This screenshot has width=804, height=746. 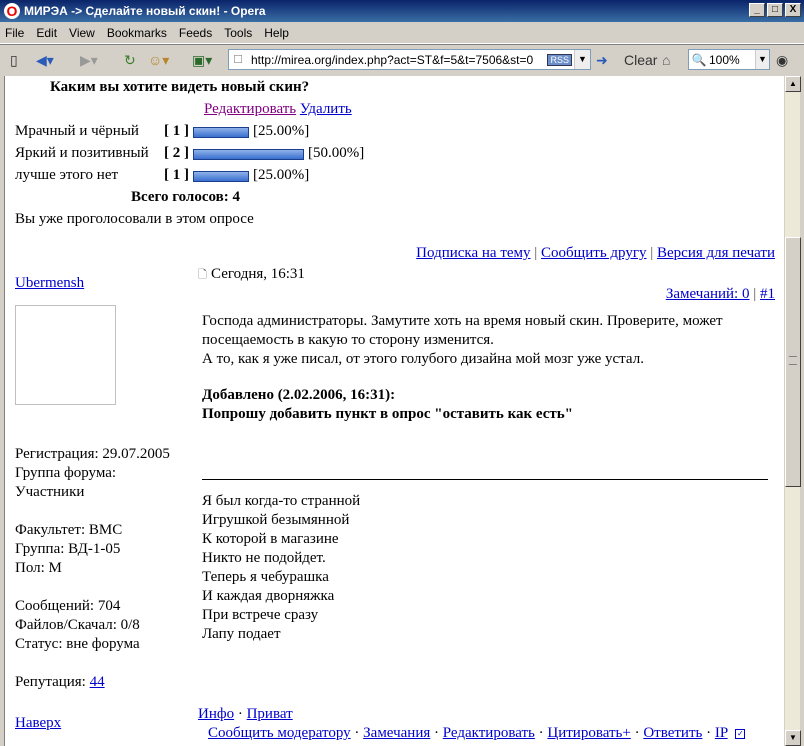 What do you see at coordinates (281, 131) in the screenshot?
I see `poll-option-percent: [25.00%]` at bounding box center [281, 131].